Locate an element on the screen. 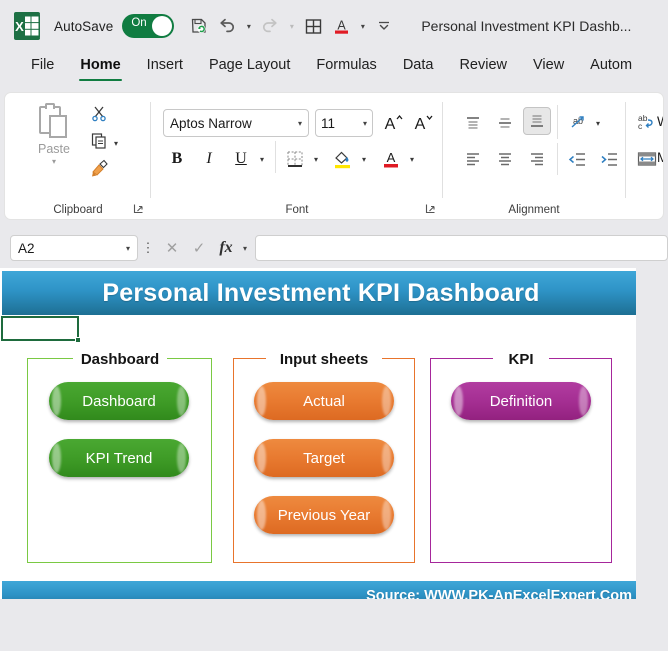  tab-data: Data is located at coordinates (418, 64).